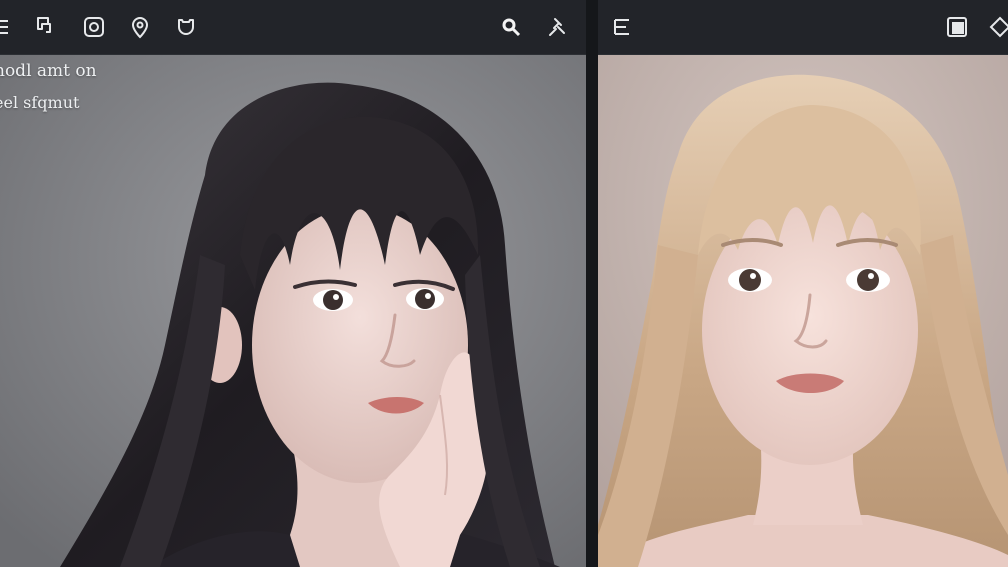 Image resolution: width=1008 pixels, height=567 pixels. I want to click on overlay-label-line-1: hodl amt on, so click(48, 71).